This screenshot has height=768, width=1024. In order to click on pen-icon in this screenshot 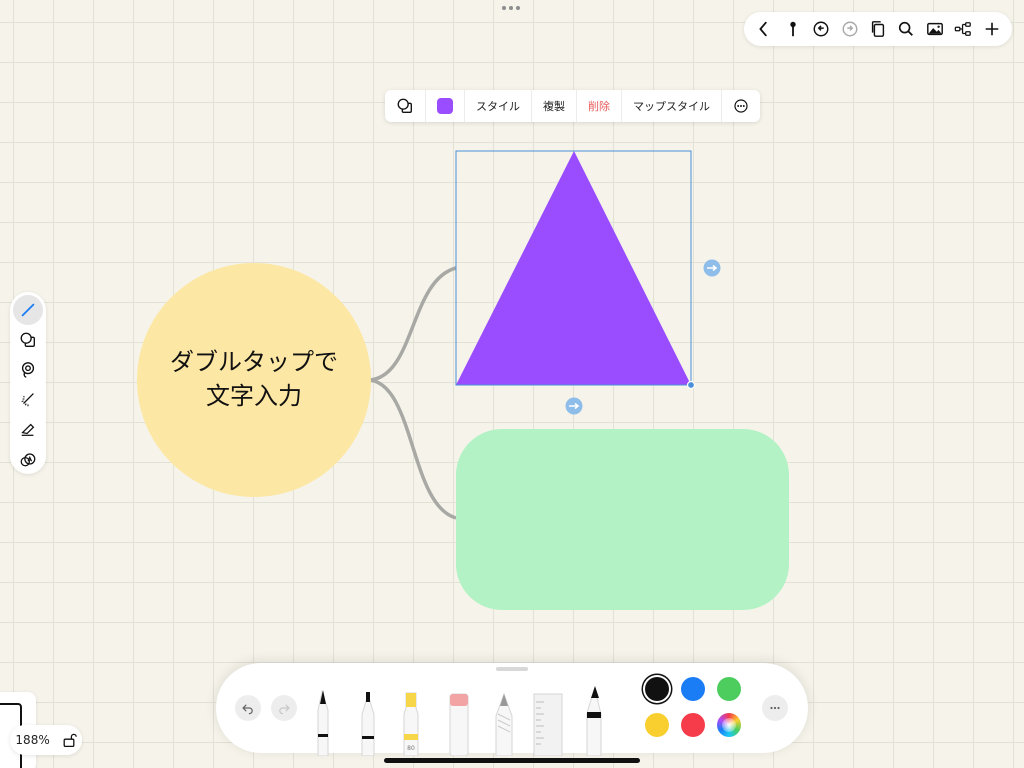, I will do `click(28, 310)`.